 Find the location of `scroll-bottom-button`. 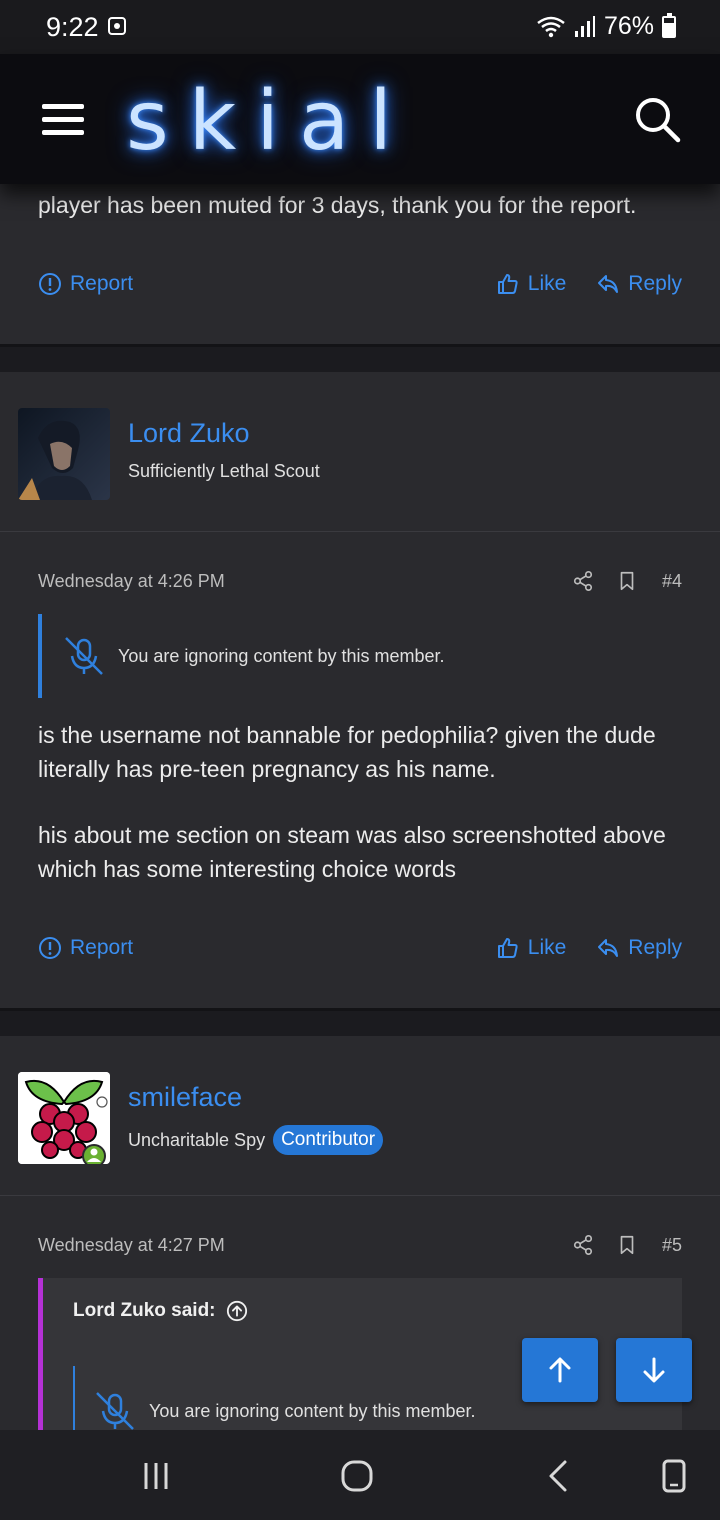

scroll-bottom-button is located at coordinates (654, 1370).